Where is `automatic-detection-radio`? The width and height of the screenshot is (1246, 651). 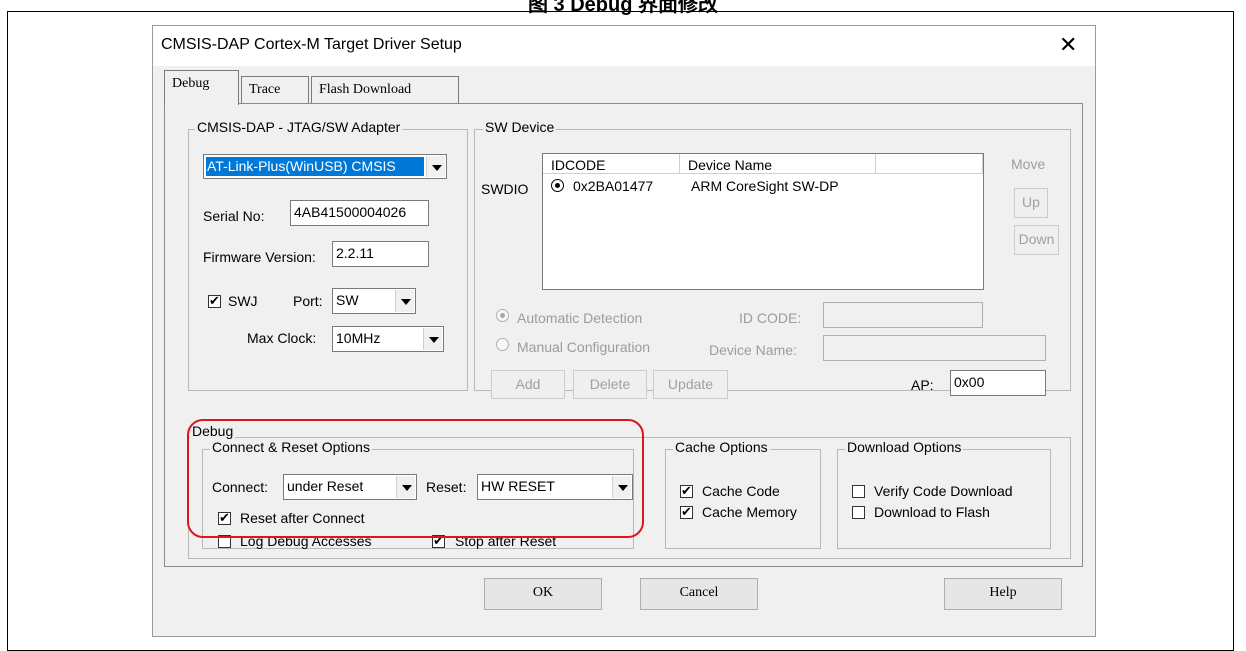 automatic-detection-radio is located at coordinates (502, 315).